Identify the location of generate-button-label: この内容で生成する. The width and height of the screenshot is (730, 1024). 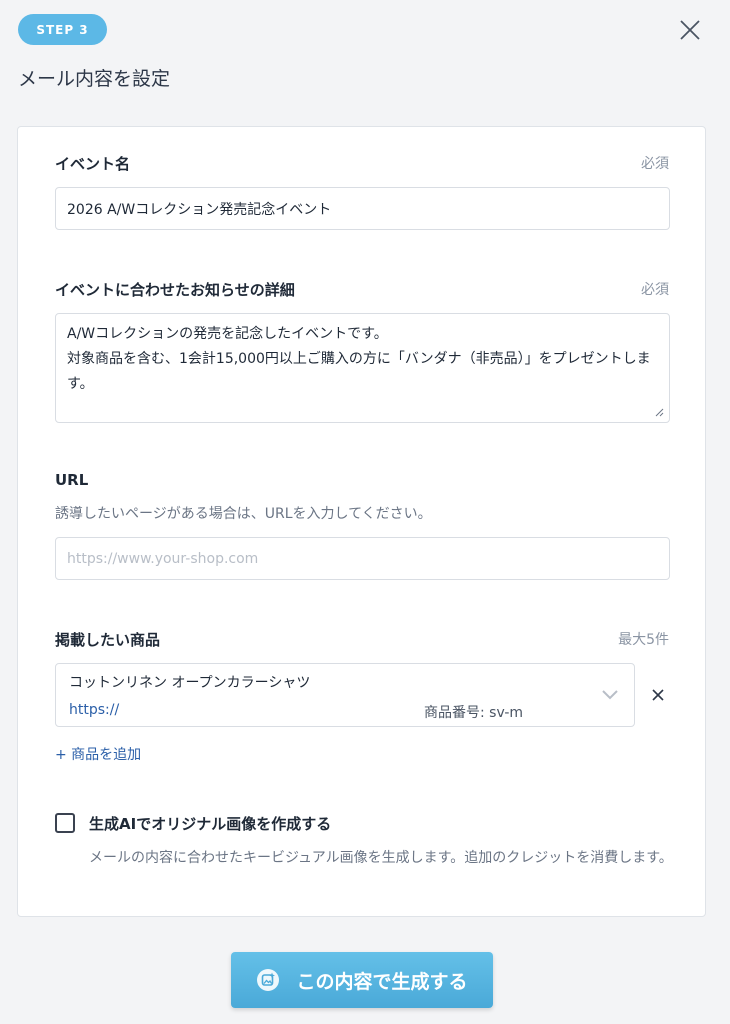
(382, 981).